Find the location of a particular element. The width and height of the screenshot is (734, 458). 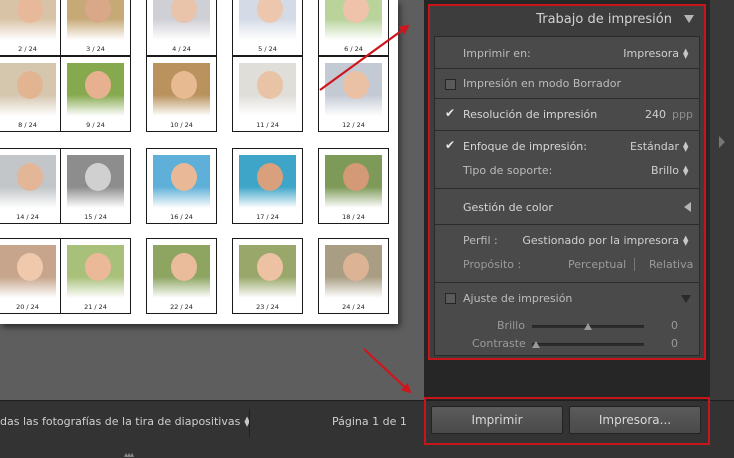

panel-title: Trabajo de impresión is located at coordinates (604, 19).